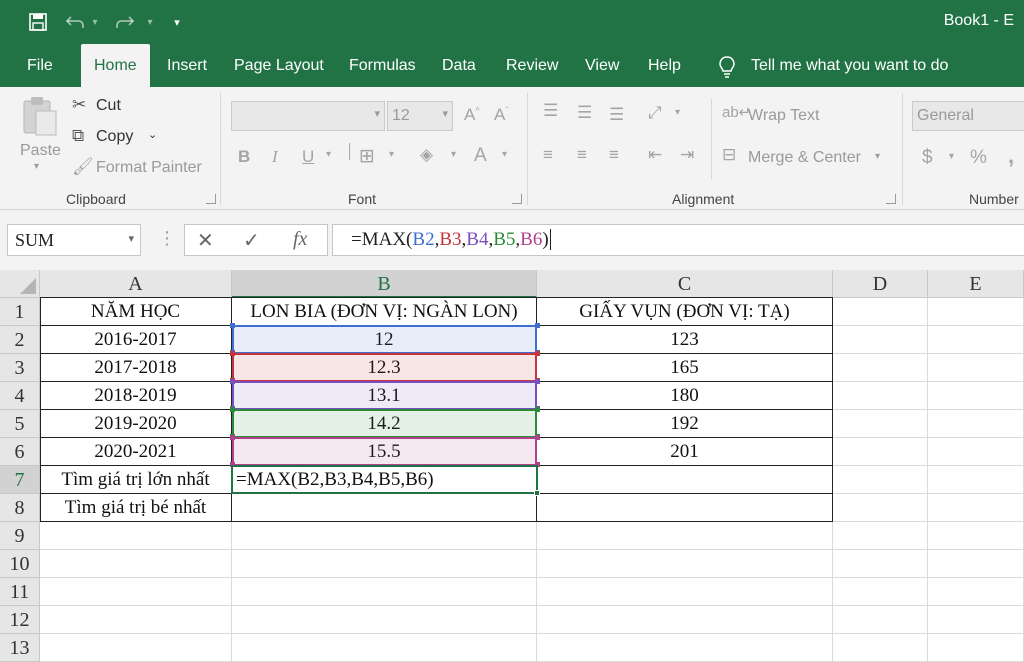 The height and width of the screenshot is (662, 1024). Describe the element at coordinates (978, 158) in the screenshot. I see `percent-button: %` at that location.